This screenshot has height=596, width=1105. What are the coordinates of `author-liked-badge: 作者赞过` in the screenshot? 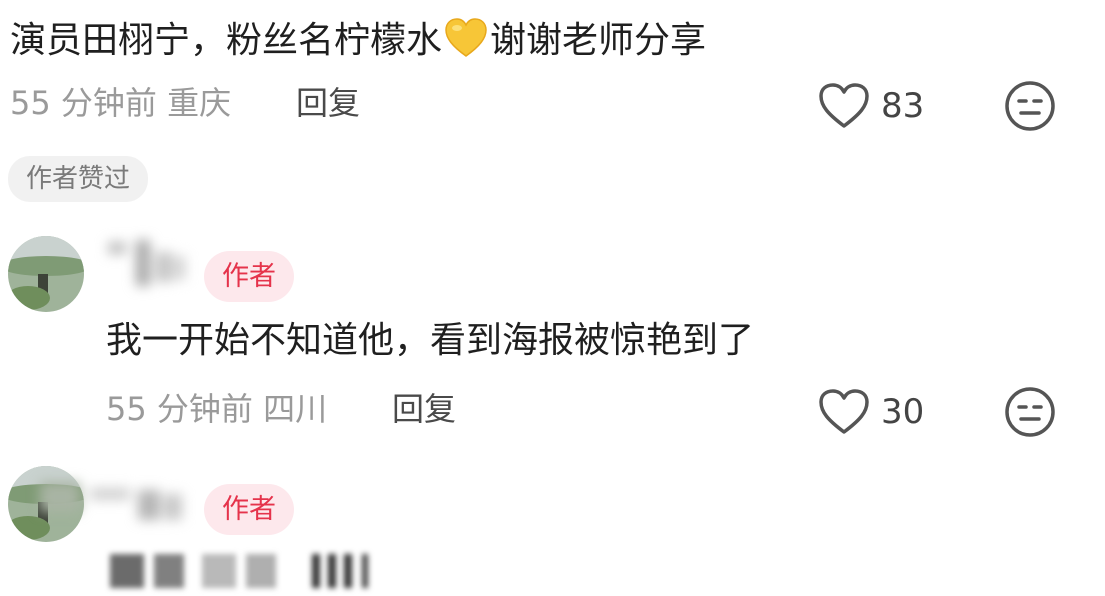 It's located at (78, 179).